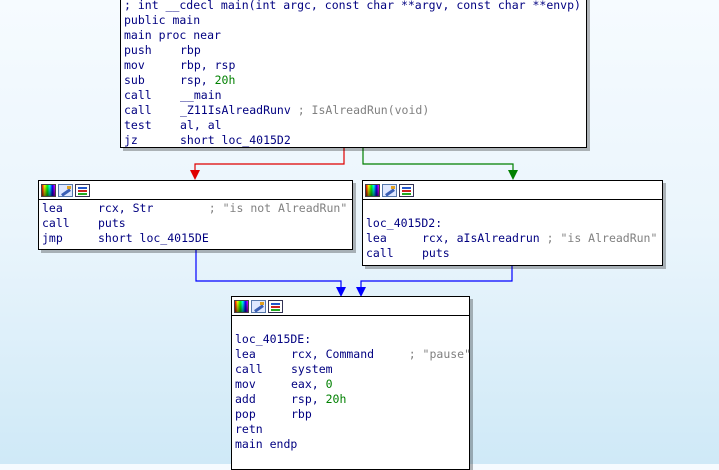 This screenshot has width=719, height=470. What do you see at coordinates (235, 140) in the screenshot?
I see `operand: short loc_4015D2` at bounding box center [235, 140].